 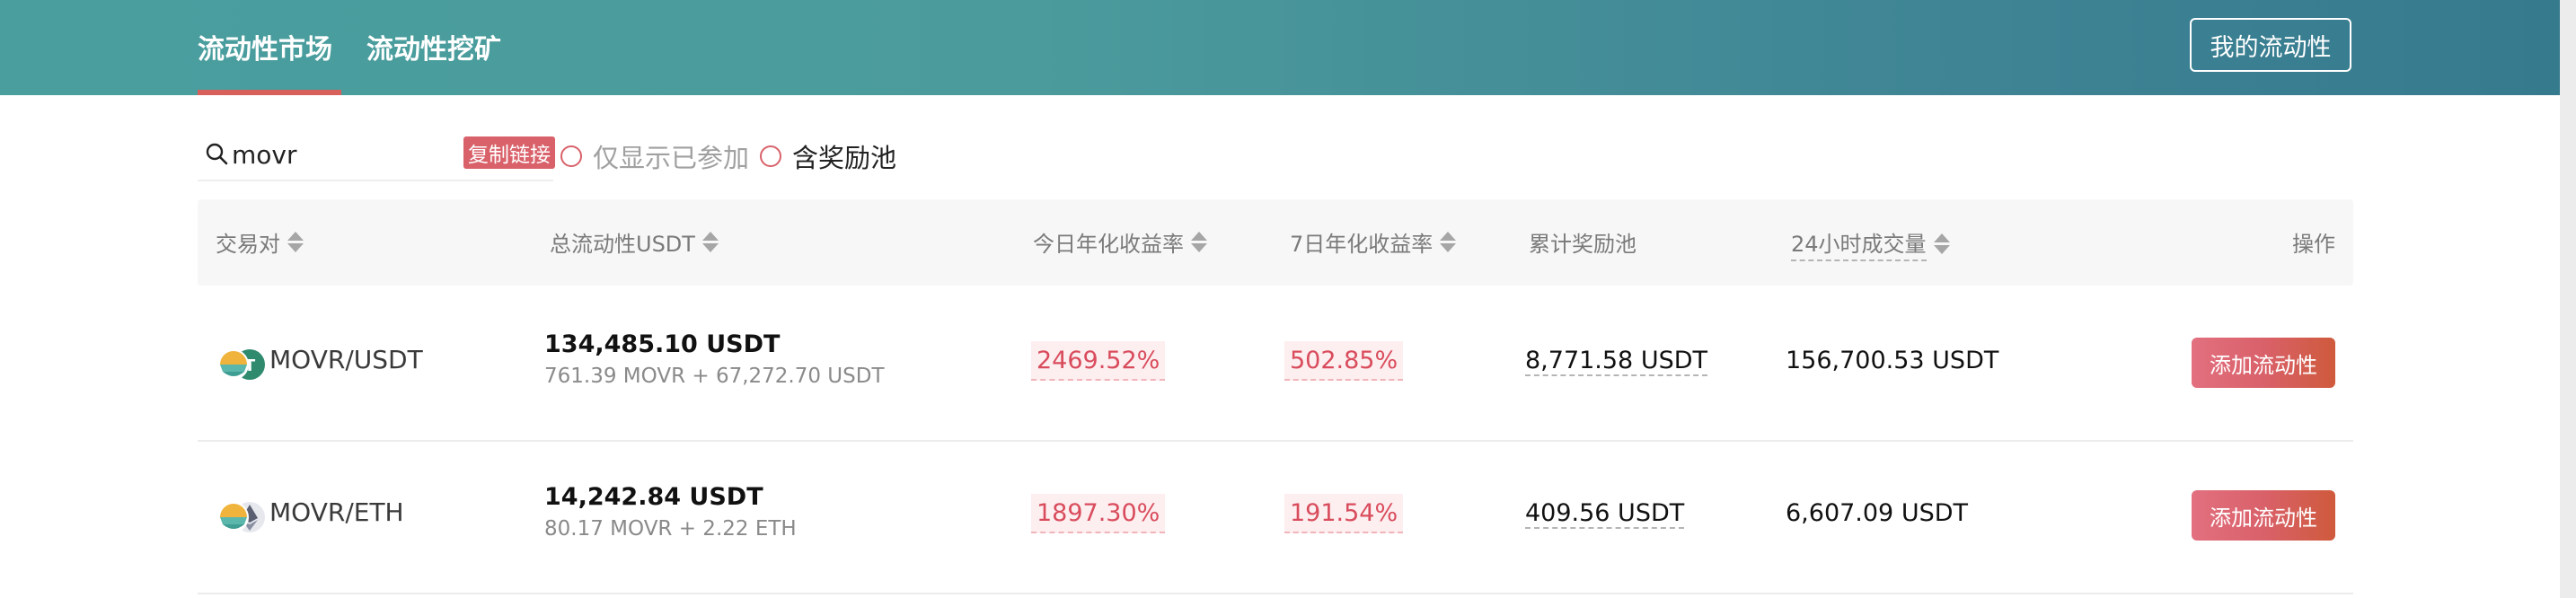 What do you see at coordinates (1098, 513) in the screenshot?
I see `apr-today-value: 1897.30%` at bounding box center [1098, 513].